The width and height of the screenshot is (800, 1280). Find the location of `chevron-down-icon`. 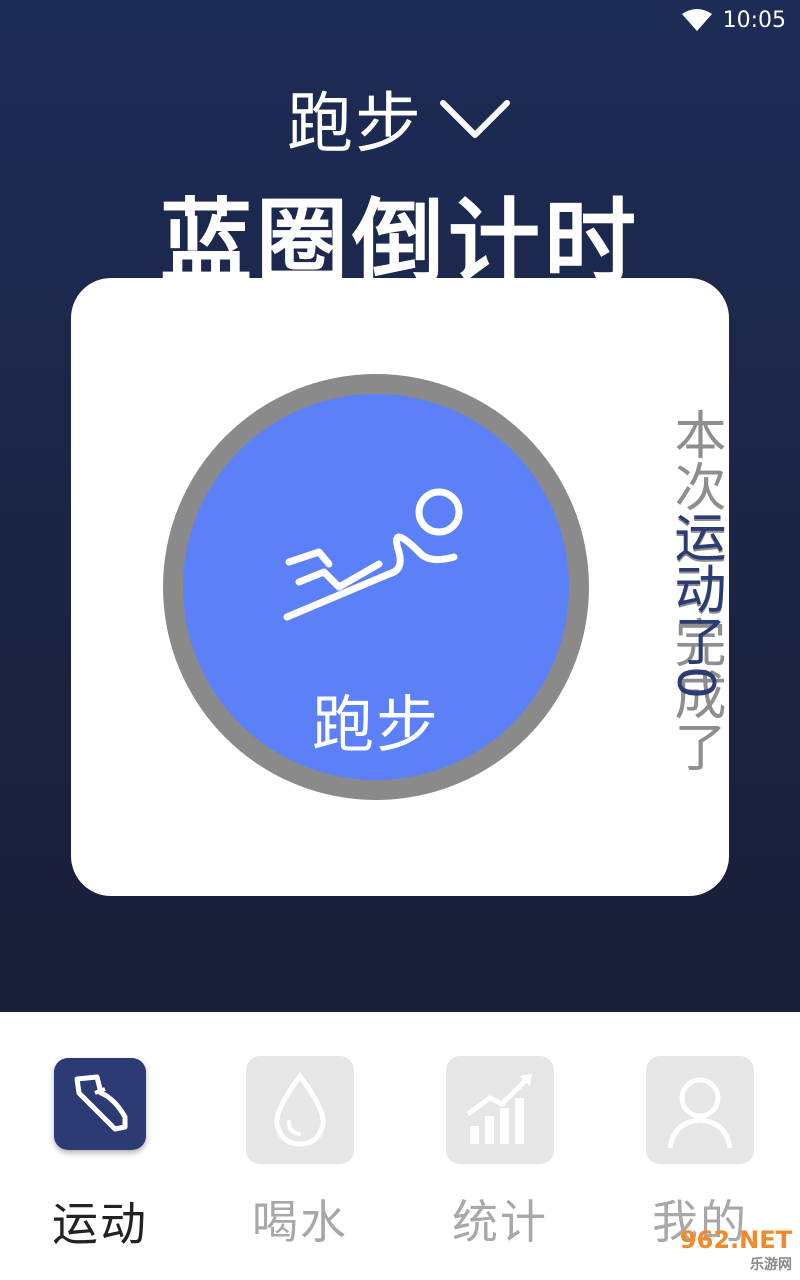

chevron-down-icon is located at coordinates (475, 119).